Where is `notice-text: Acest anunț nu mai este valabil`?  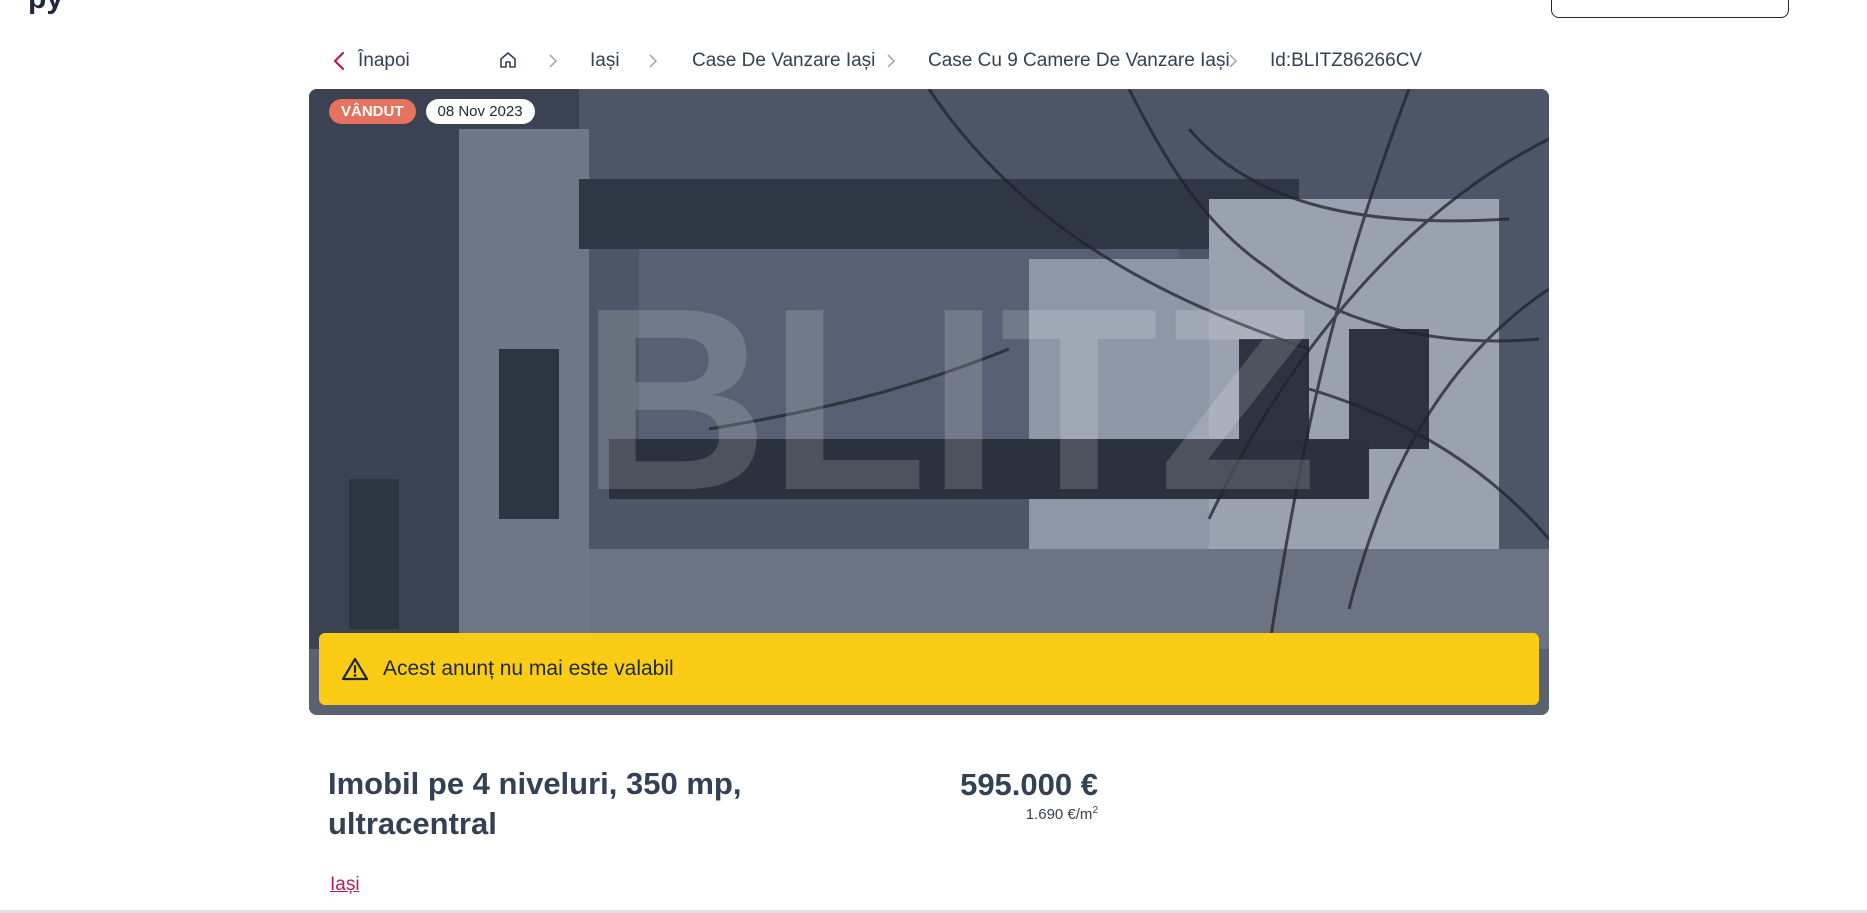
notice-text: Acest anunț nu mai este valabil is located at coordinates (528, 668).